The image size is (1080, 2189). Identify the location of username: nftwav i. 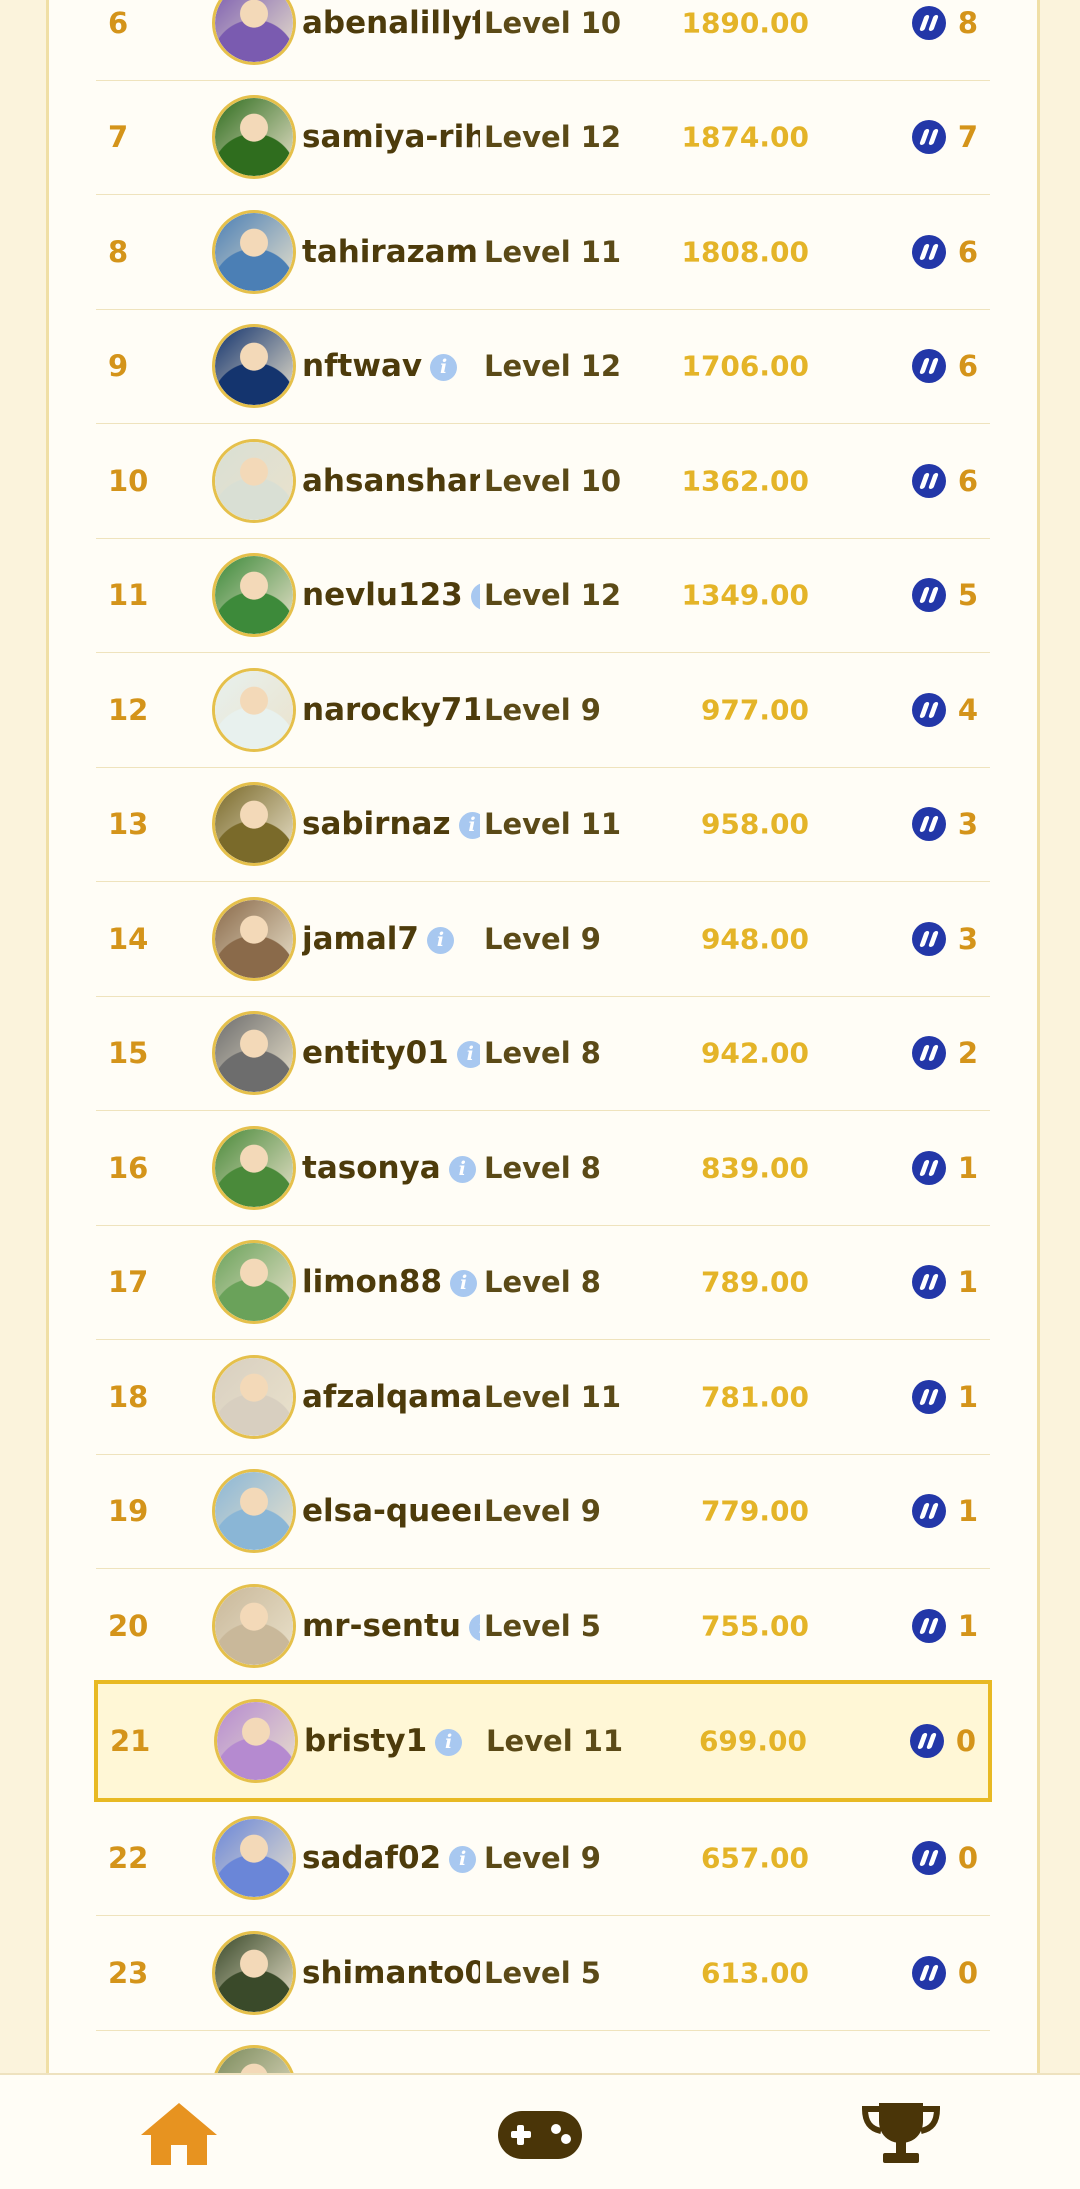
(391, 366).